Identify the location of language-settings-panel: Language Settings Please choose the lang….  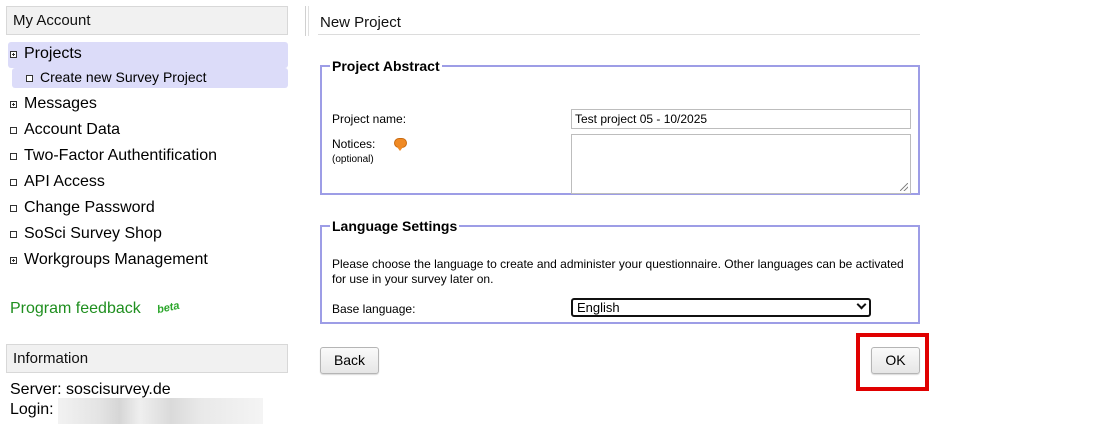
(620, 271).